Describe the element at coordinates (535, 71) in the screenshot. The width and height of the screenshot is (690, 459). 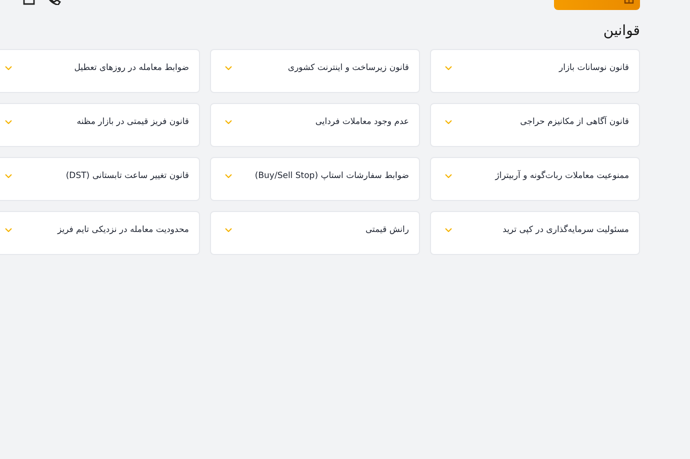
I see `rule-accordion: قانون نوسانات بازار` at that location.